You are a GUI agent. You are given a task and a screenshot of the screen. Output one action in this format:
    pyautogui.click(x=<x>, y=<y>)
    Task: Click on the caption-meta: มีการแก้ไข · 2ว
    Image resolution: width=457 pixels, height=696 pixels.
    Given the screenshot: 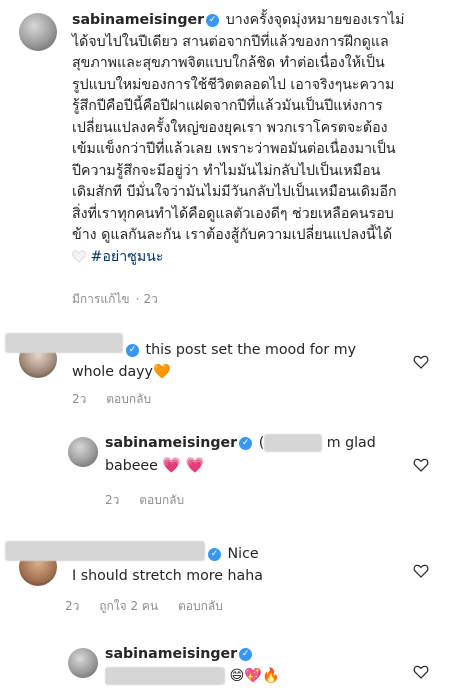 What is the action you would take?
    pyautogui.click(x=115, y=299)
    